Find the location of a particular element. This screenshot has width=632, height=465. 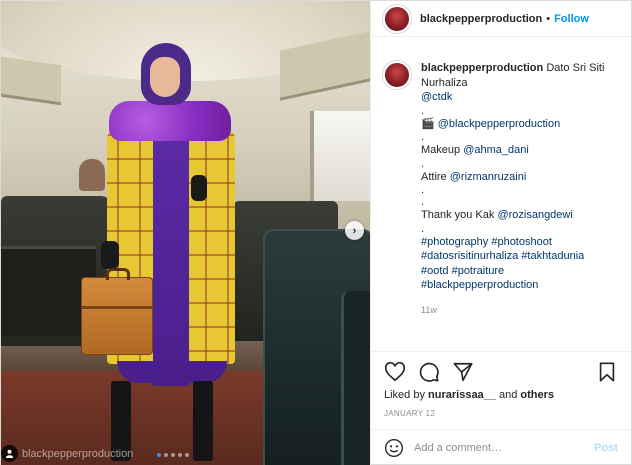

photo-watermark: blackpepperproduction is located at coordinates (78, 453).